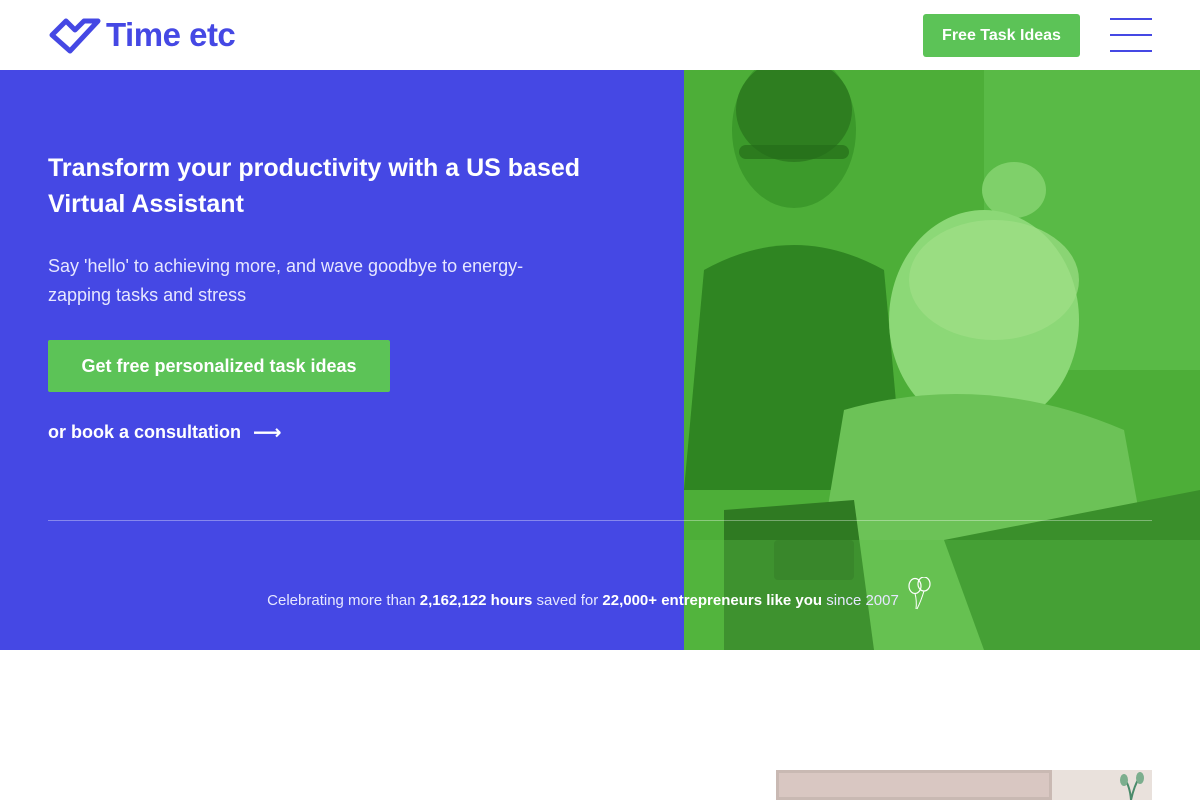 The image size is (1200, 800). Describe the element at coordinates (267, 432) in the screenshot. I see `arrow-right-icon: ⟶` at that location.